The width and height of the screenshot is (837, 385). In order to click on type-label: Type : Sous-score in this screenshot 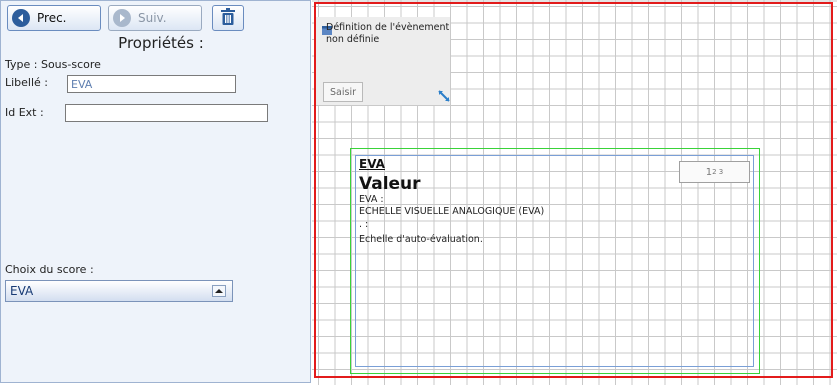, I will do `click(53, 64)`.